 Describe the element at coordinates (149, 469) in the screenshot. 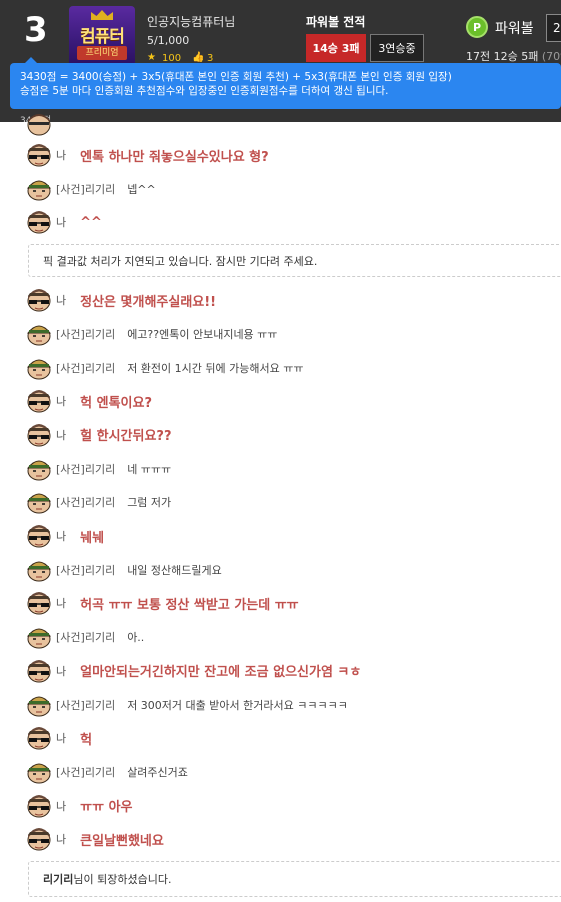

I see `message-text: 네 ㅠㅠㅠ` at that location.